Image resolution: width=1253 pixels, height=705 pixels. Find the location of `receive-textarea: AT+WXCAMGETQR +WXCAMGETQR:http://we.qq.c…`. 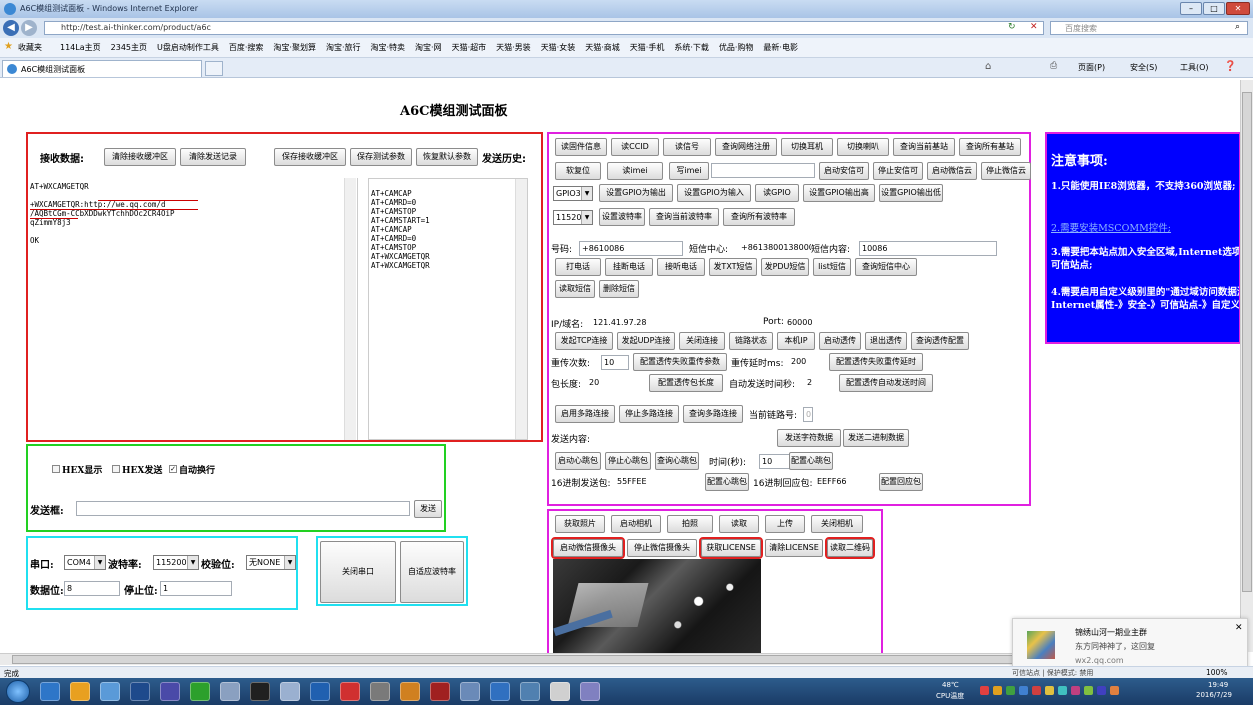

receive-textarea: AT+WXCAMGETQR +WXCAMGETQR:http://we.qq.c… is located at coordinates (193, 309).